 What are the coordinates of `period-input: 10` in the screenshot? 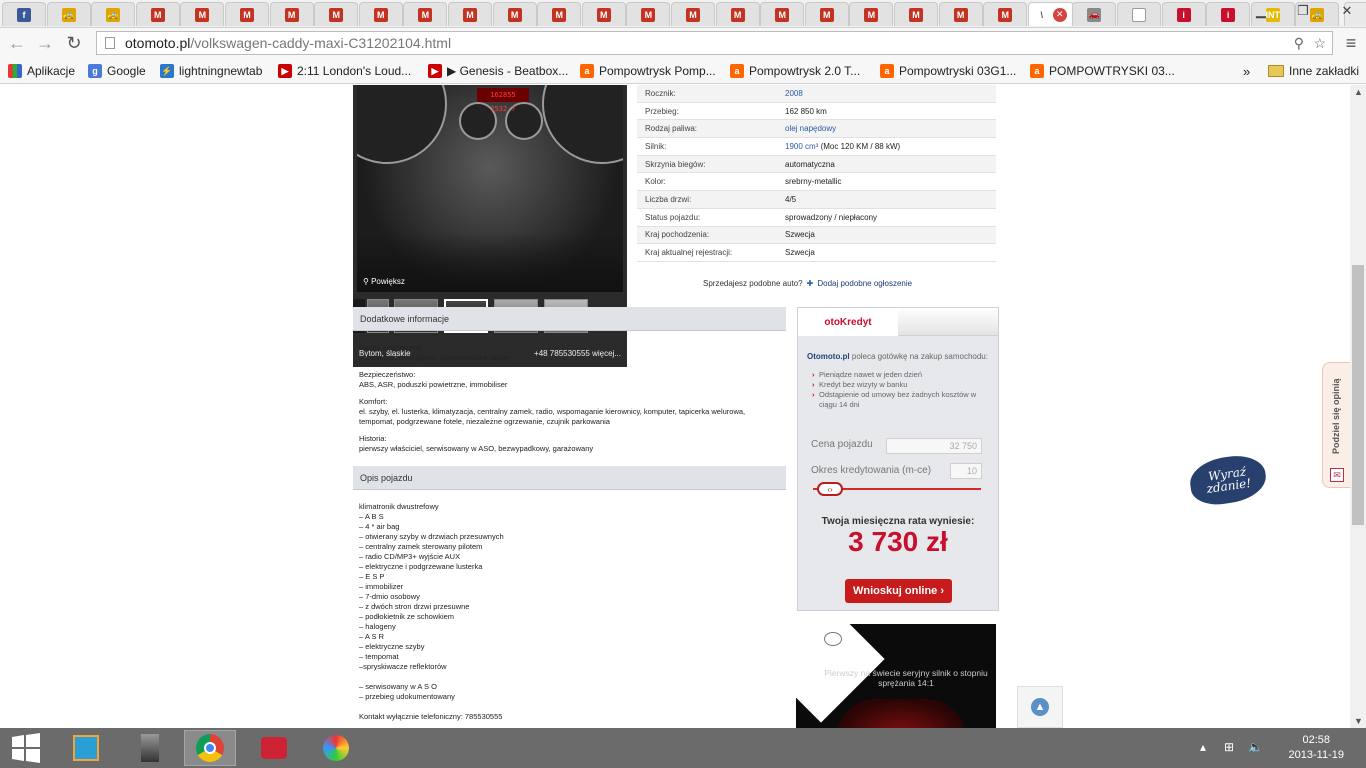 It's located at (966, 471).